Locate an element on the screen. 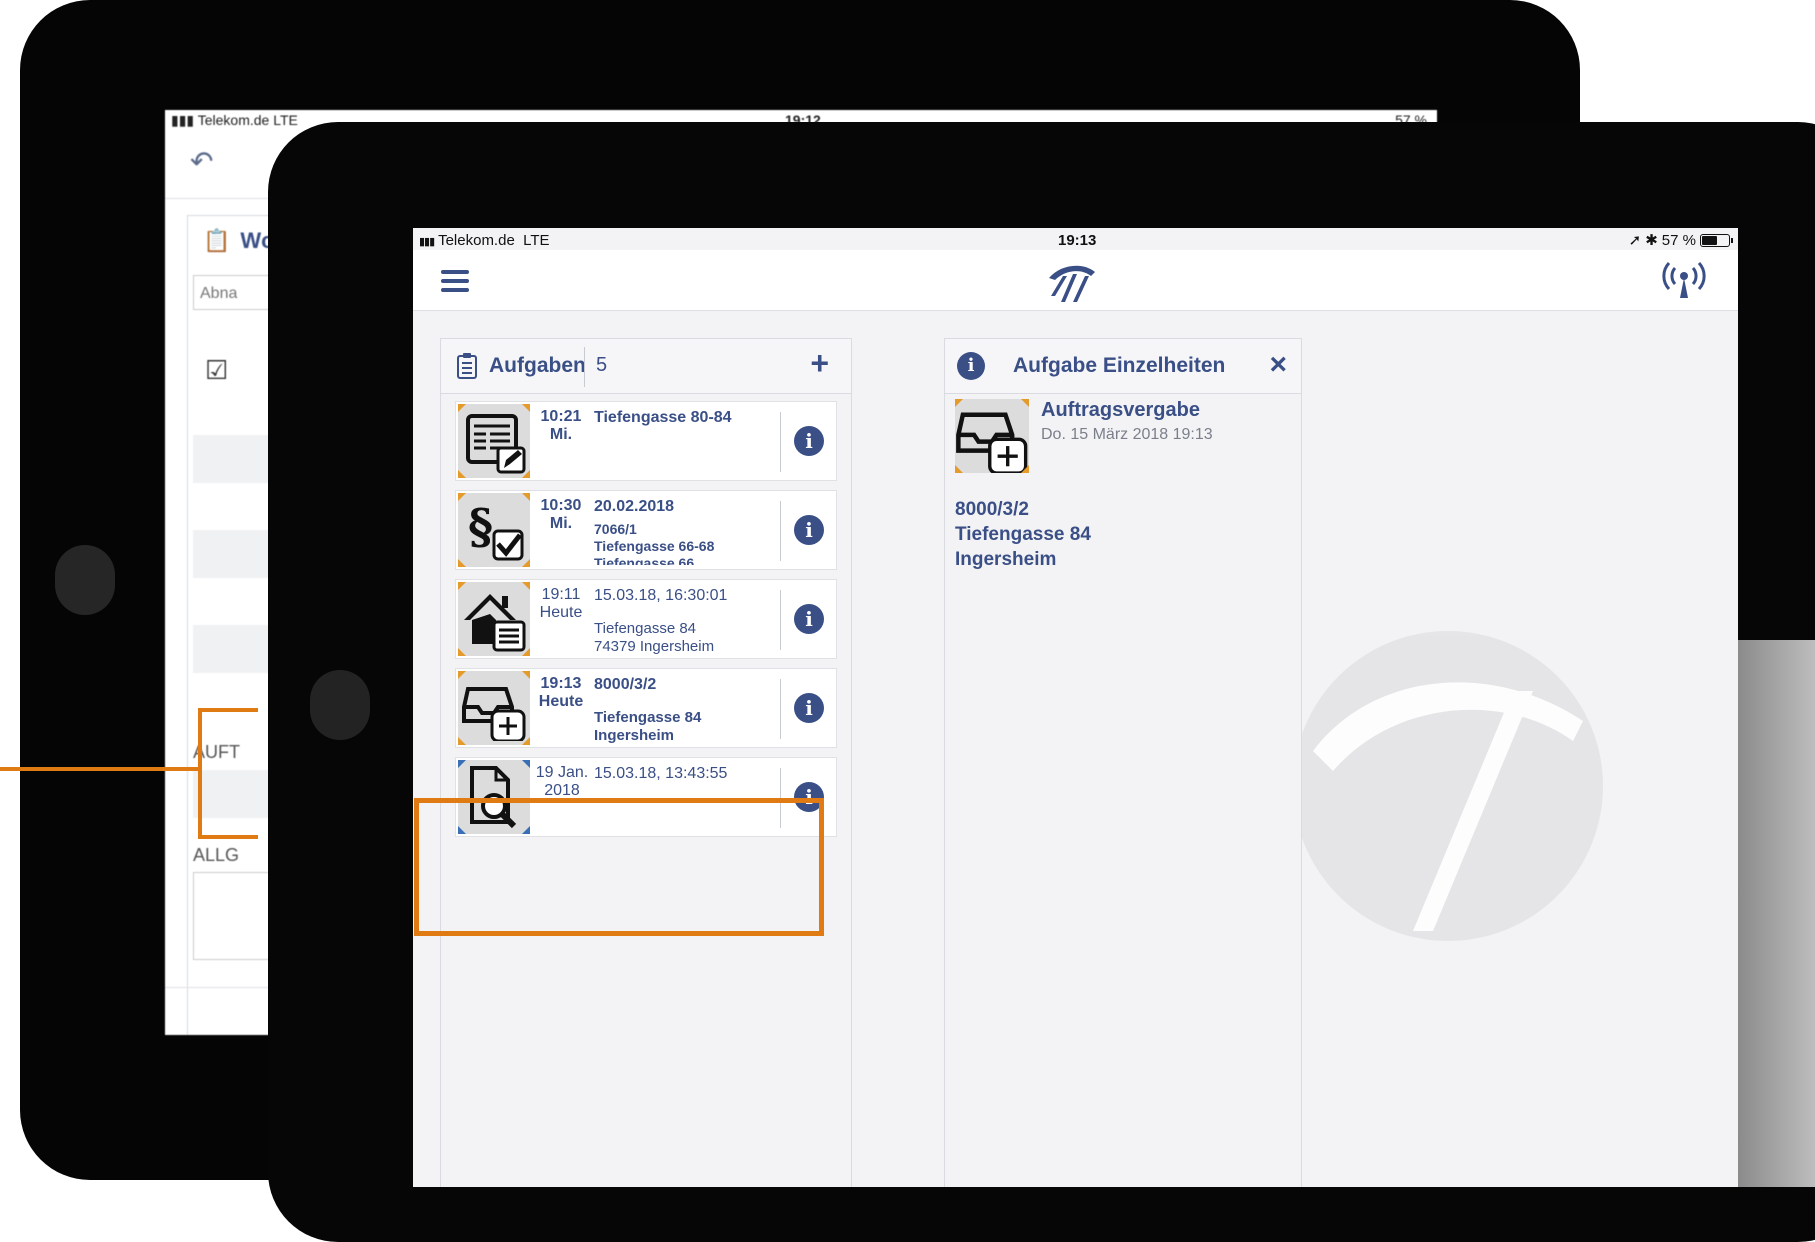  battery-percent: 57 % is located at coordinates (1678, 240).